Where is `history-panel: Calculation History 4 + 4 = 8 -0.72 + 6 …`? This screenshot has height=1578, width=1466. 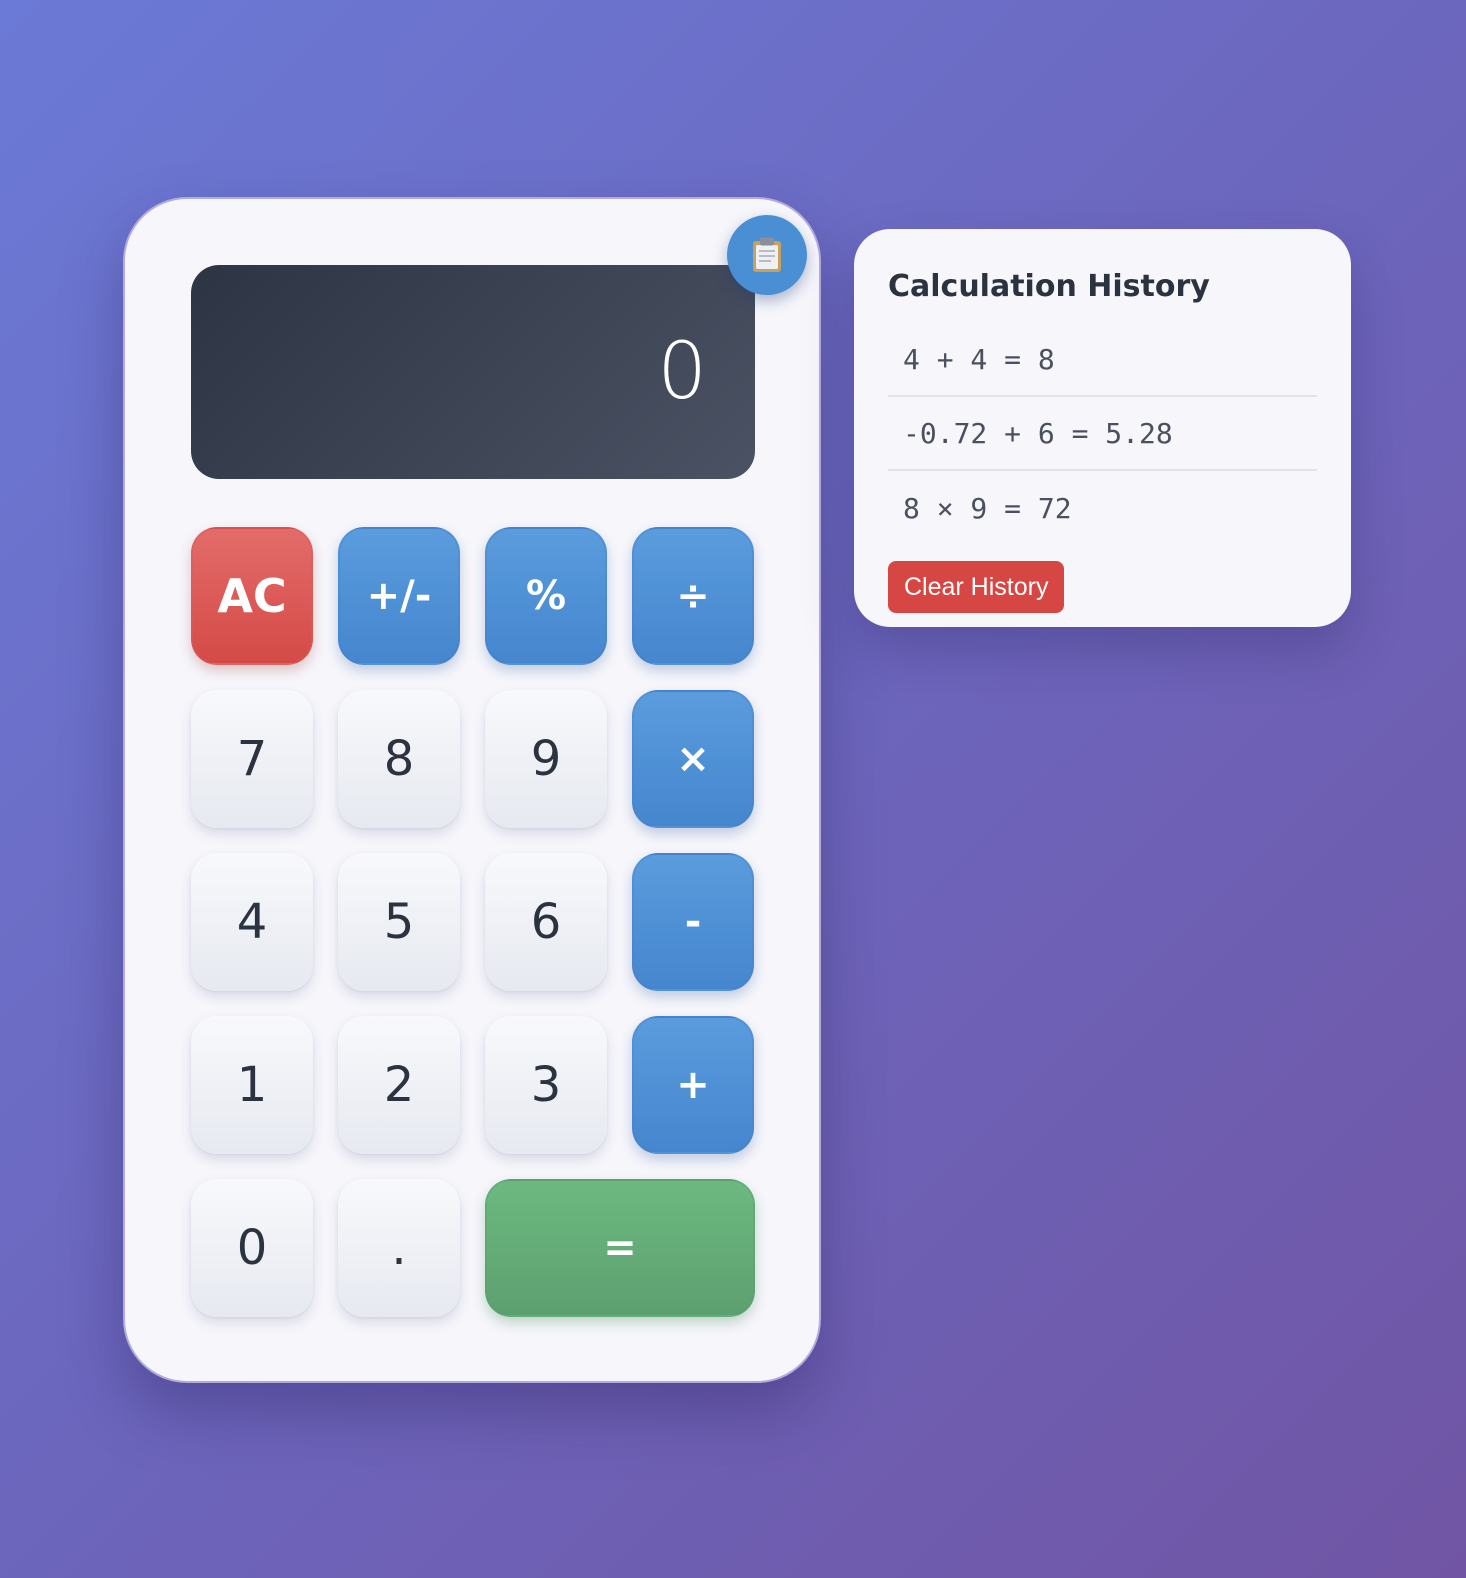
history-panel: Calculation History 4 + 4 = 8 -0.72 + 6 … is located at coordinates (1102, 428).